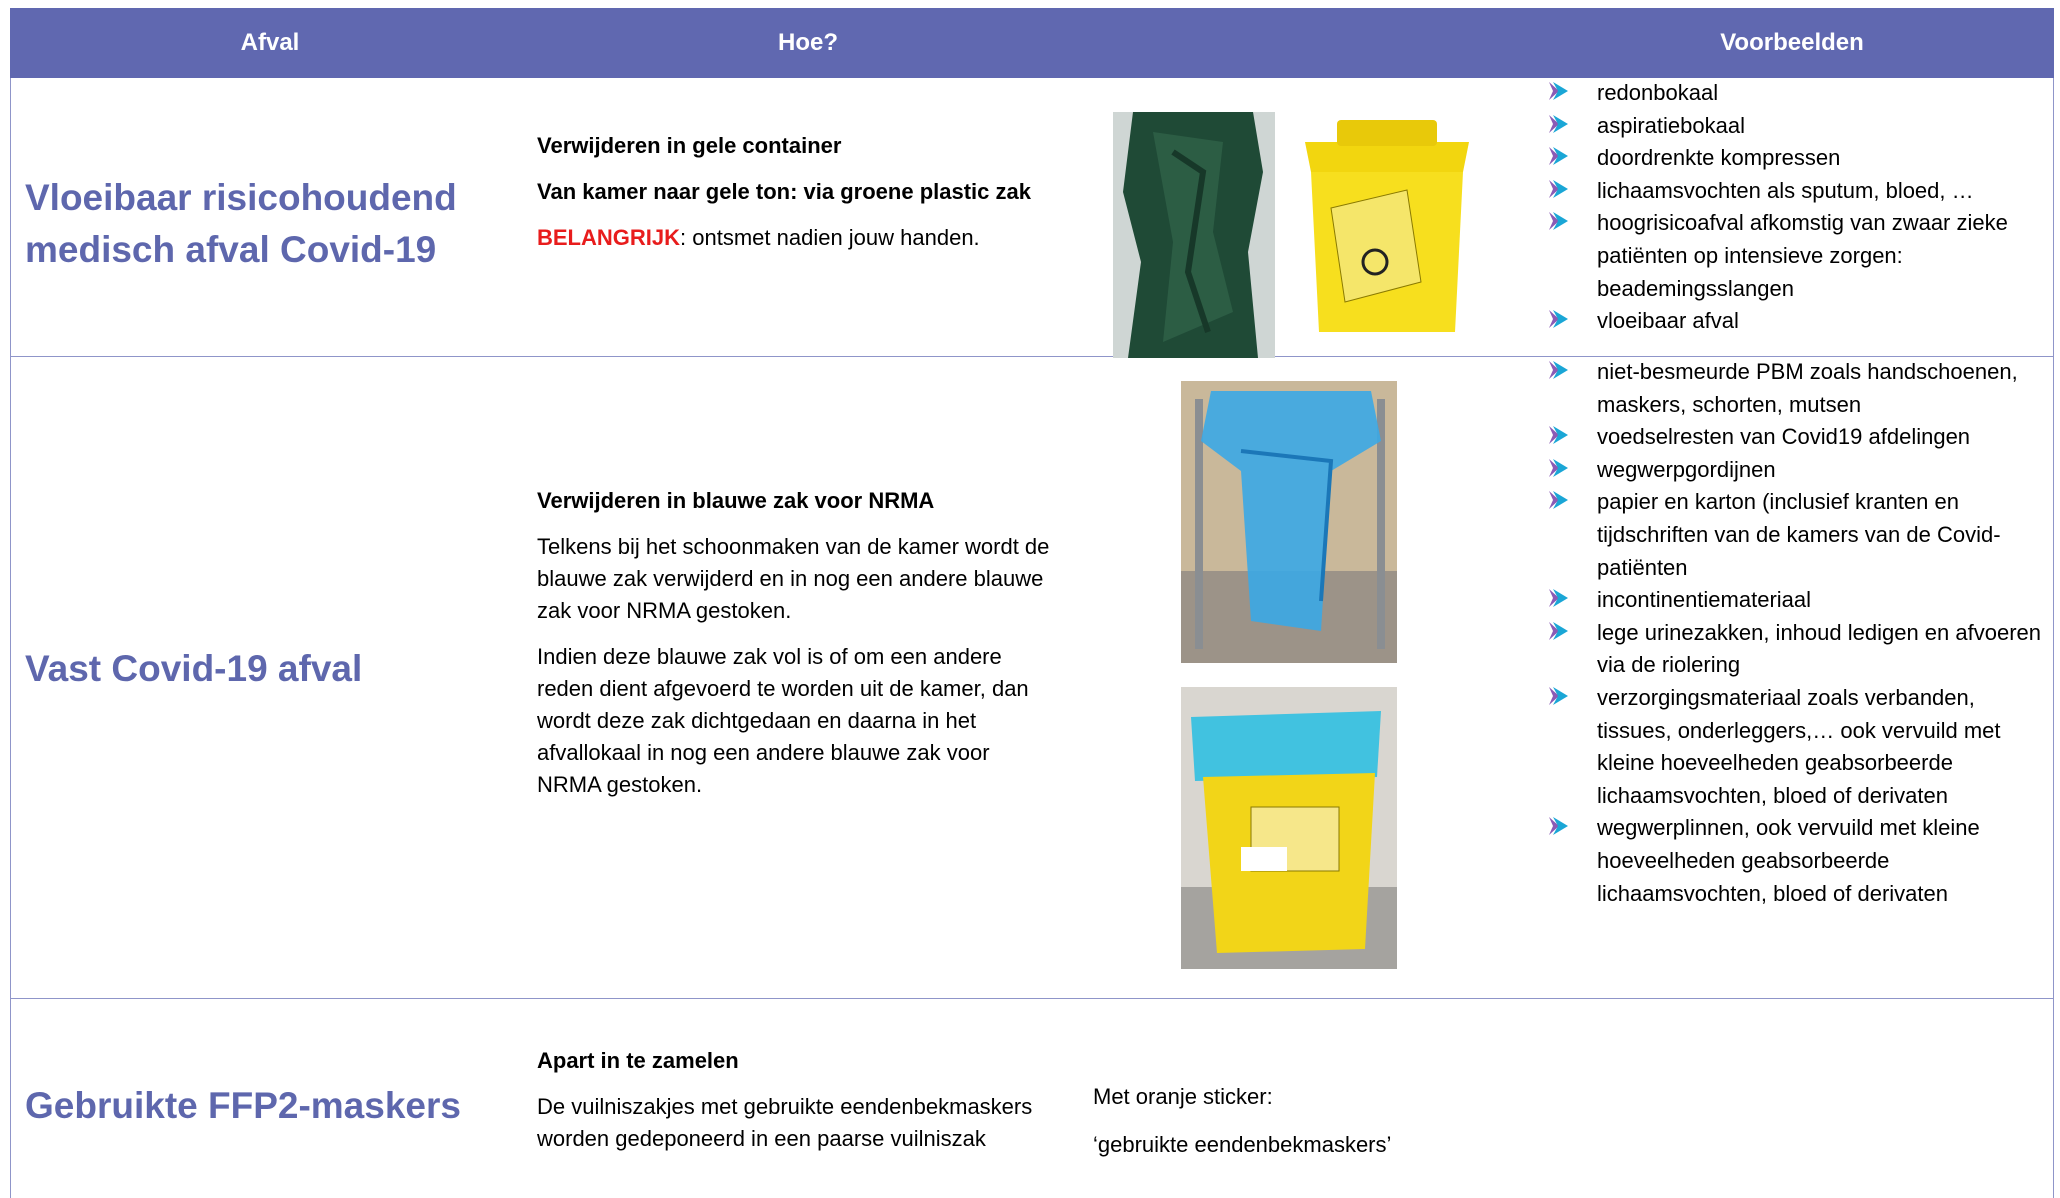 The width and height of the screenshot is (2060, 1198). Describe the element at coordinates (689, 145) in the screenshot. I see `instruction-heading: Verwijderen in gele container` at that location.